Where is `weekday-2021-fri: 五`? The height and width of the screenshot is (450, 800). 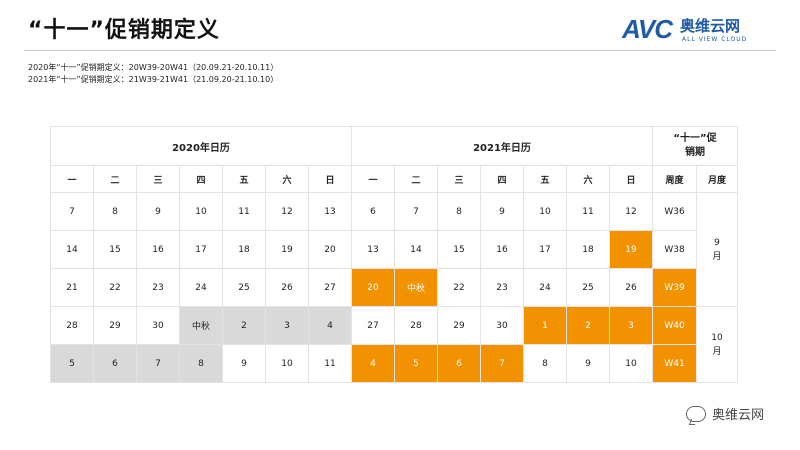 weekday-2021-fri: 五 is located at coordinates (545, 179).